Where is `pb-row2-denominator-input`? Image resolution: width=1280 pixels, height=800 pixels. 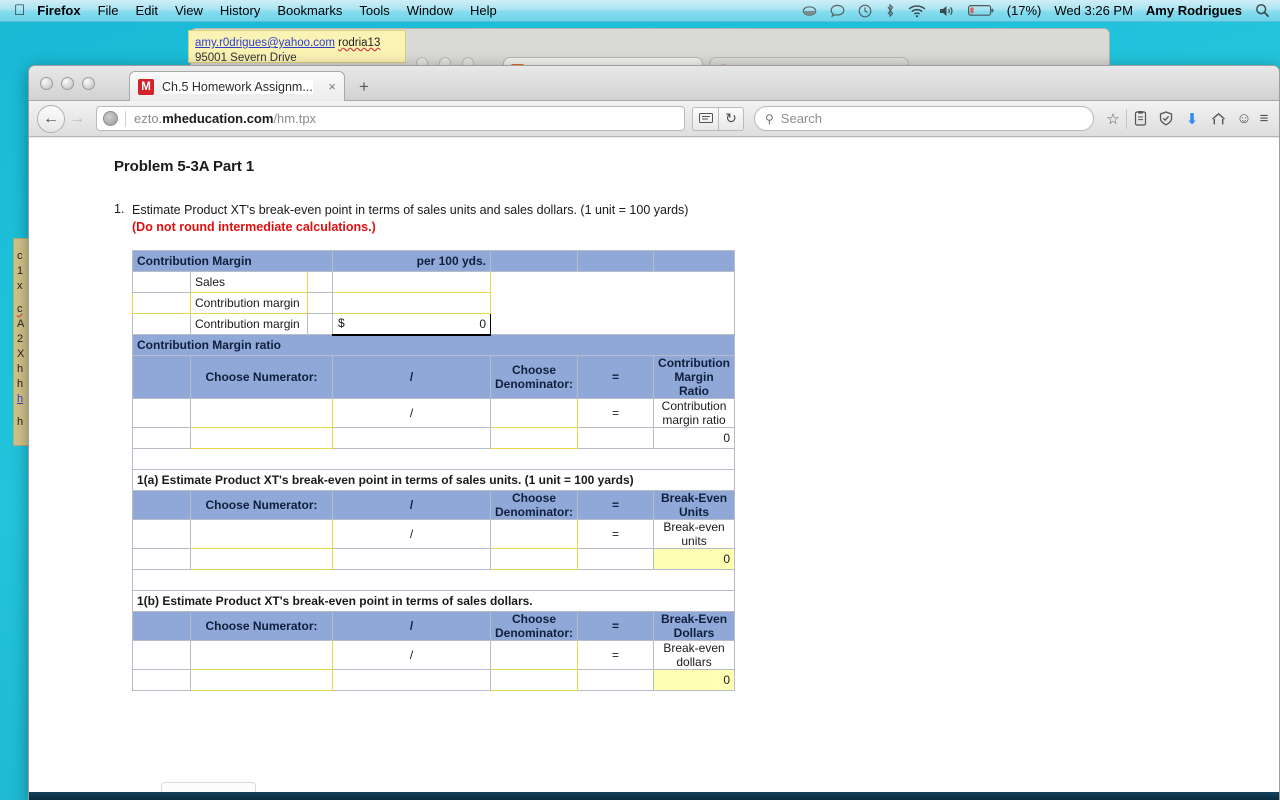
pb-row2-denominator-input is located at coordinates (534, 680).